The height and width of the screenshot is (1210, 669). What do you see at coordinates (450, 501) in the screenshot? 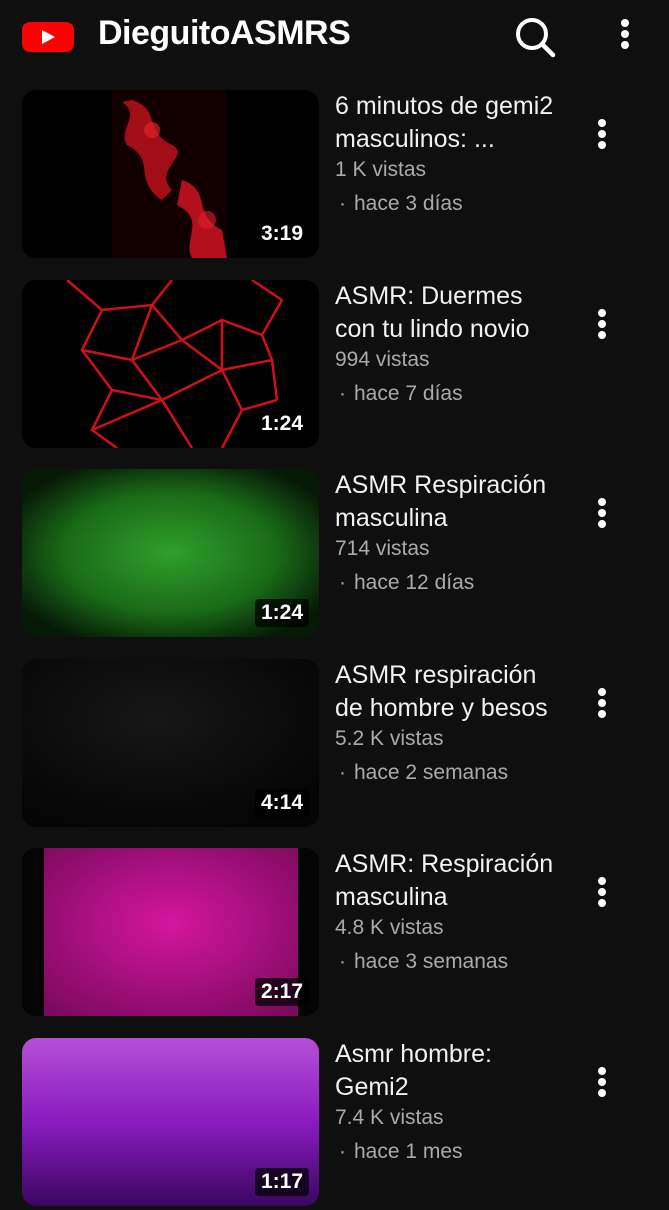
I see `video-title: ASMR Respiración masculina` at bounding box center [450, 501].